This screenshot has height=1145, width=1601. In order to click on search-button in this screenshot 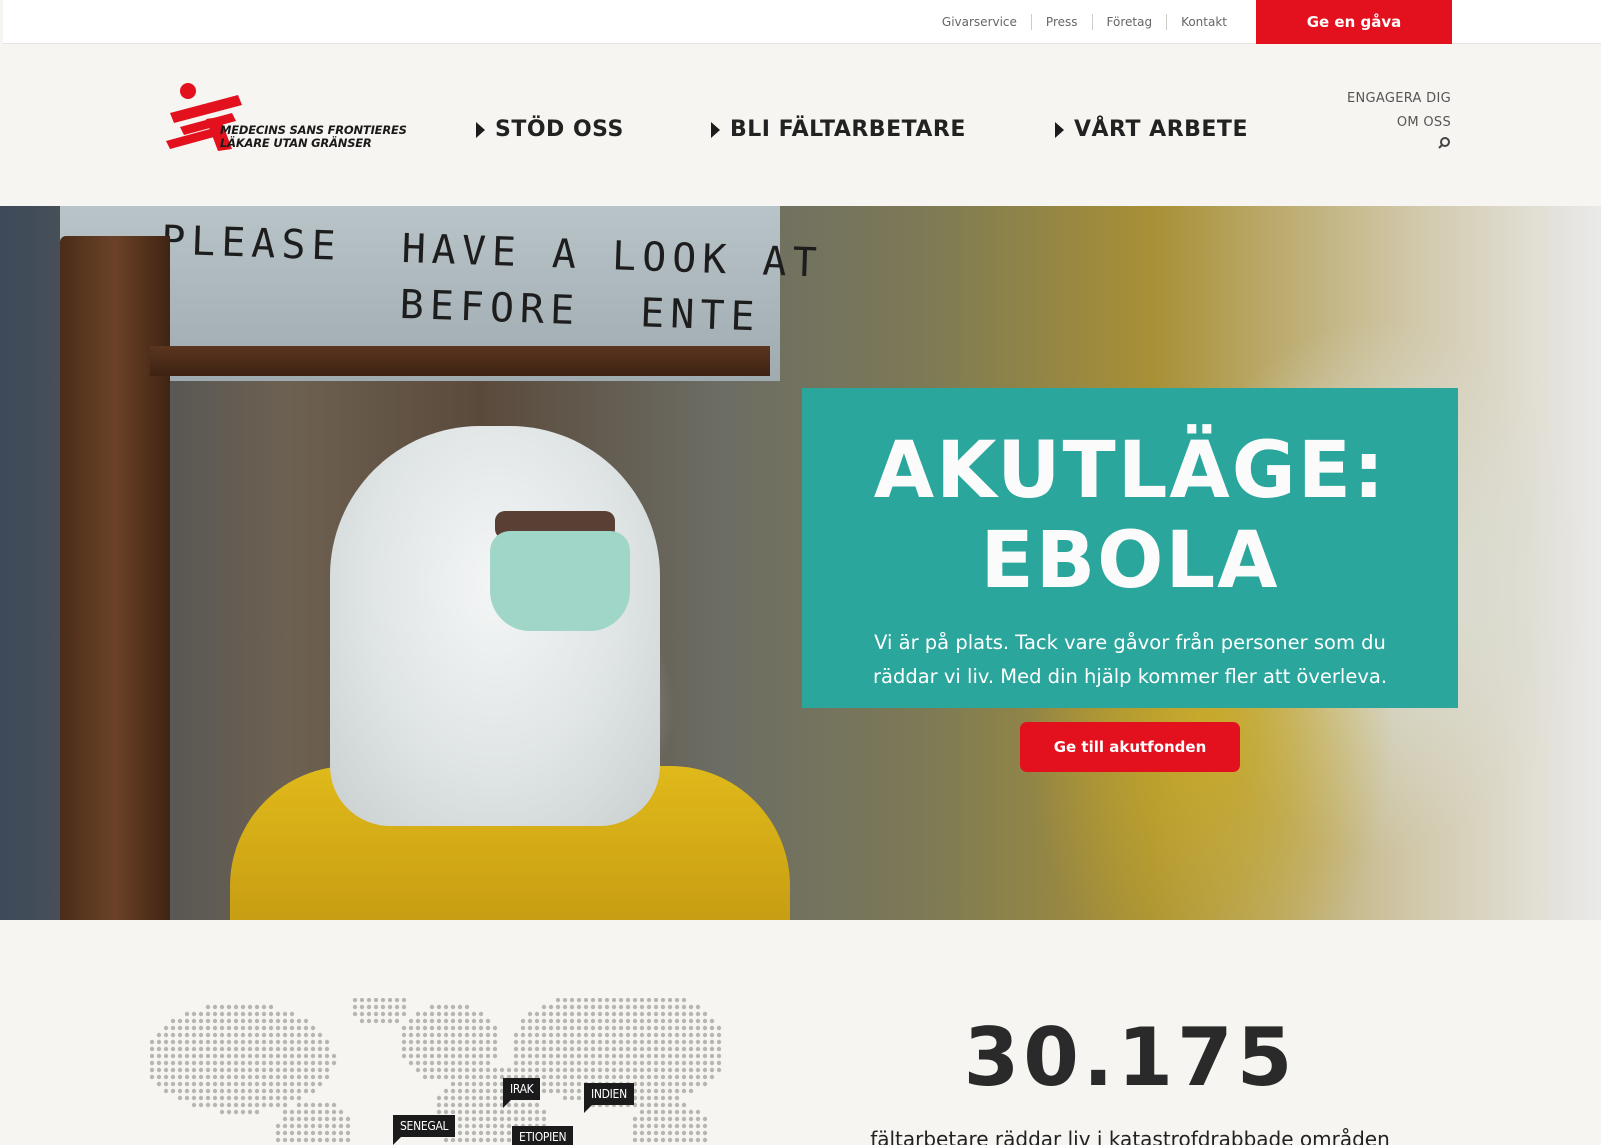, I will do `click(1399, 147)`.